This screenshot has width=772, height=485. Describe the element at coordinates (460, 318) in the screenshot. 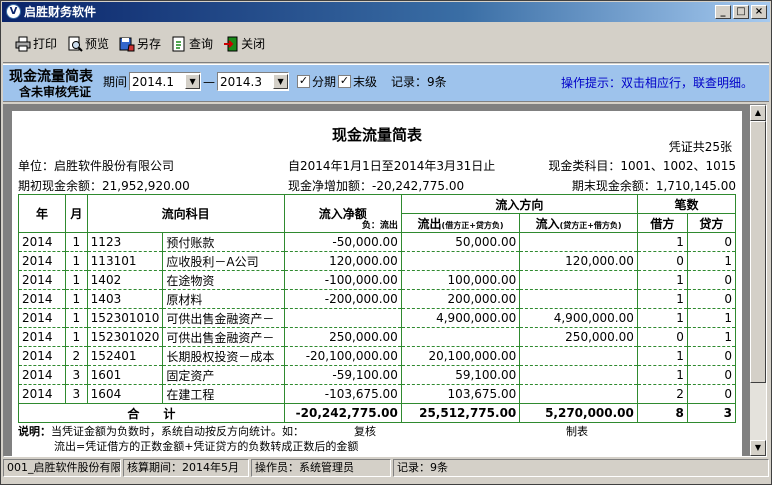

I see `cell-out: 4,900,000.00` at that location.